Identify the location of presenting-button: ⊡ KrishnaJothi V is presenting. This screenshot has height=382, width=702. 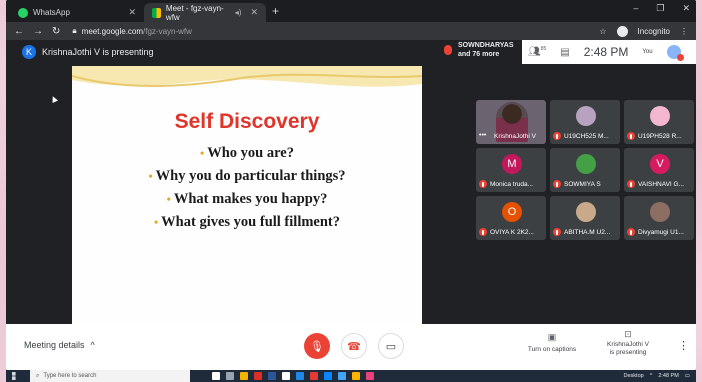
(628, 343).